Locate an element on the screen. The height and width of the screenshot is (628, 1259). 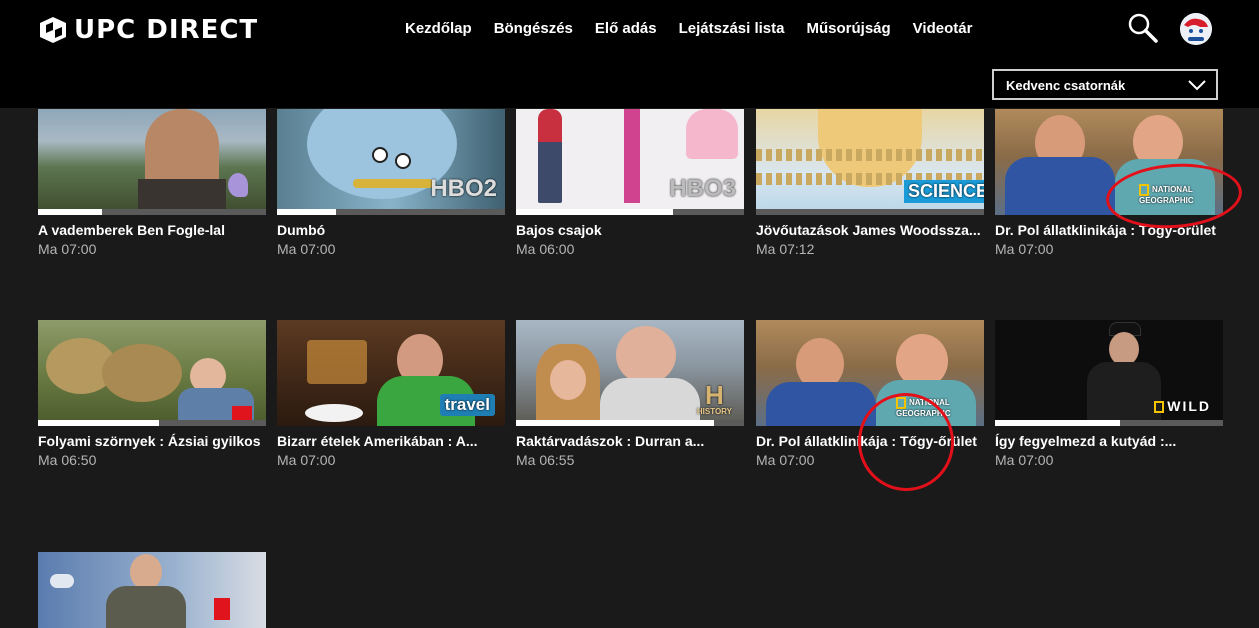
upc-logo-icon is located at coordinates (53, 30).